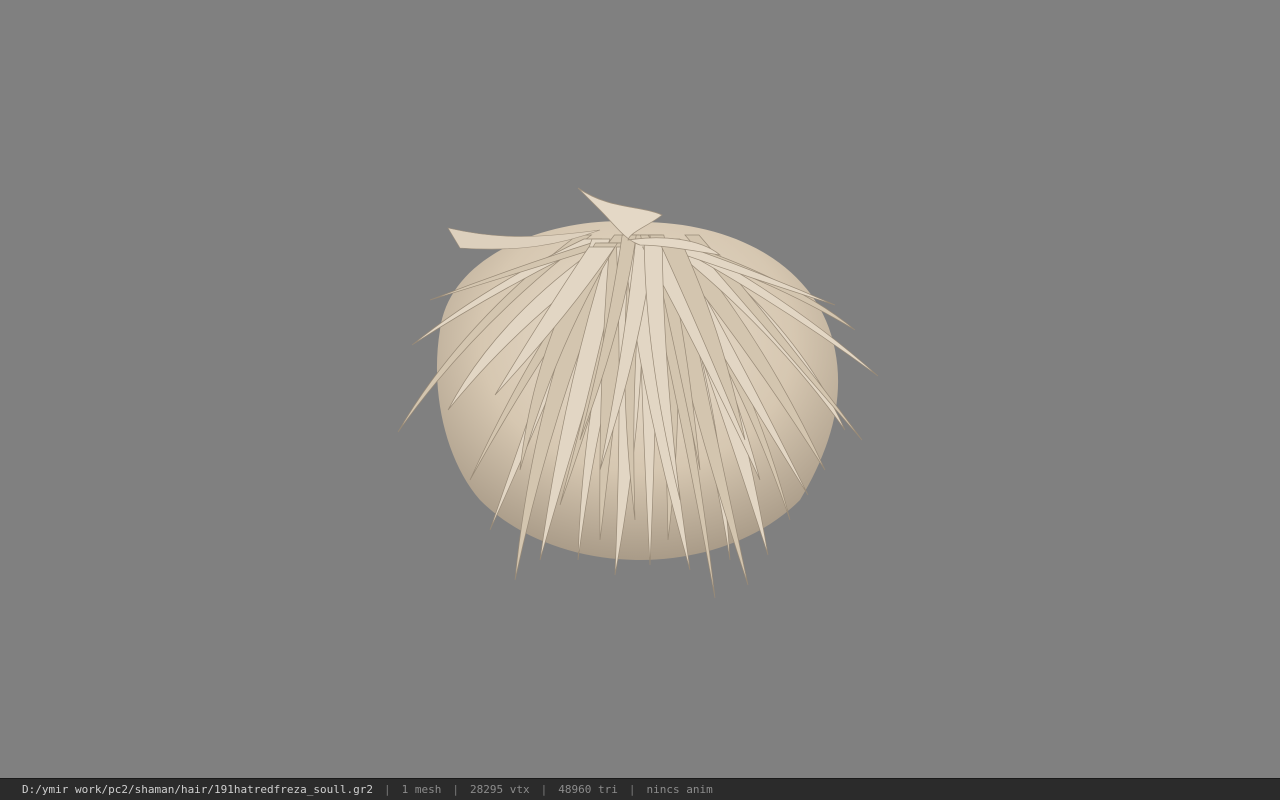 The width and height of the screenshot is (1280, 800). What do you see at coordinates (679, 789) in the screenshot?
I see `animation-info-label: nincs anim` at bounding box center [679, 789].